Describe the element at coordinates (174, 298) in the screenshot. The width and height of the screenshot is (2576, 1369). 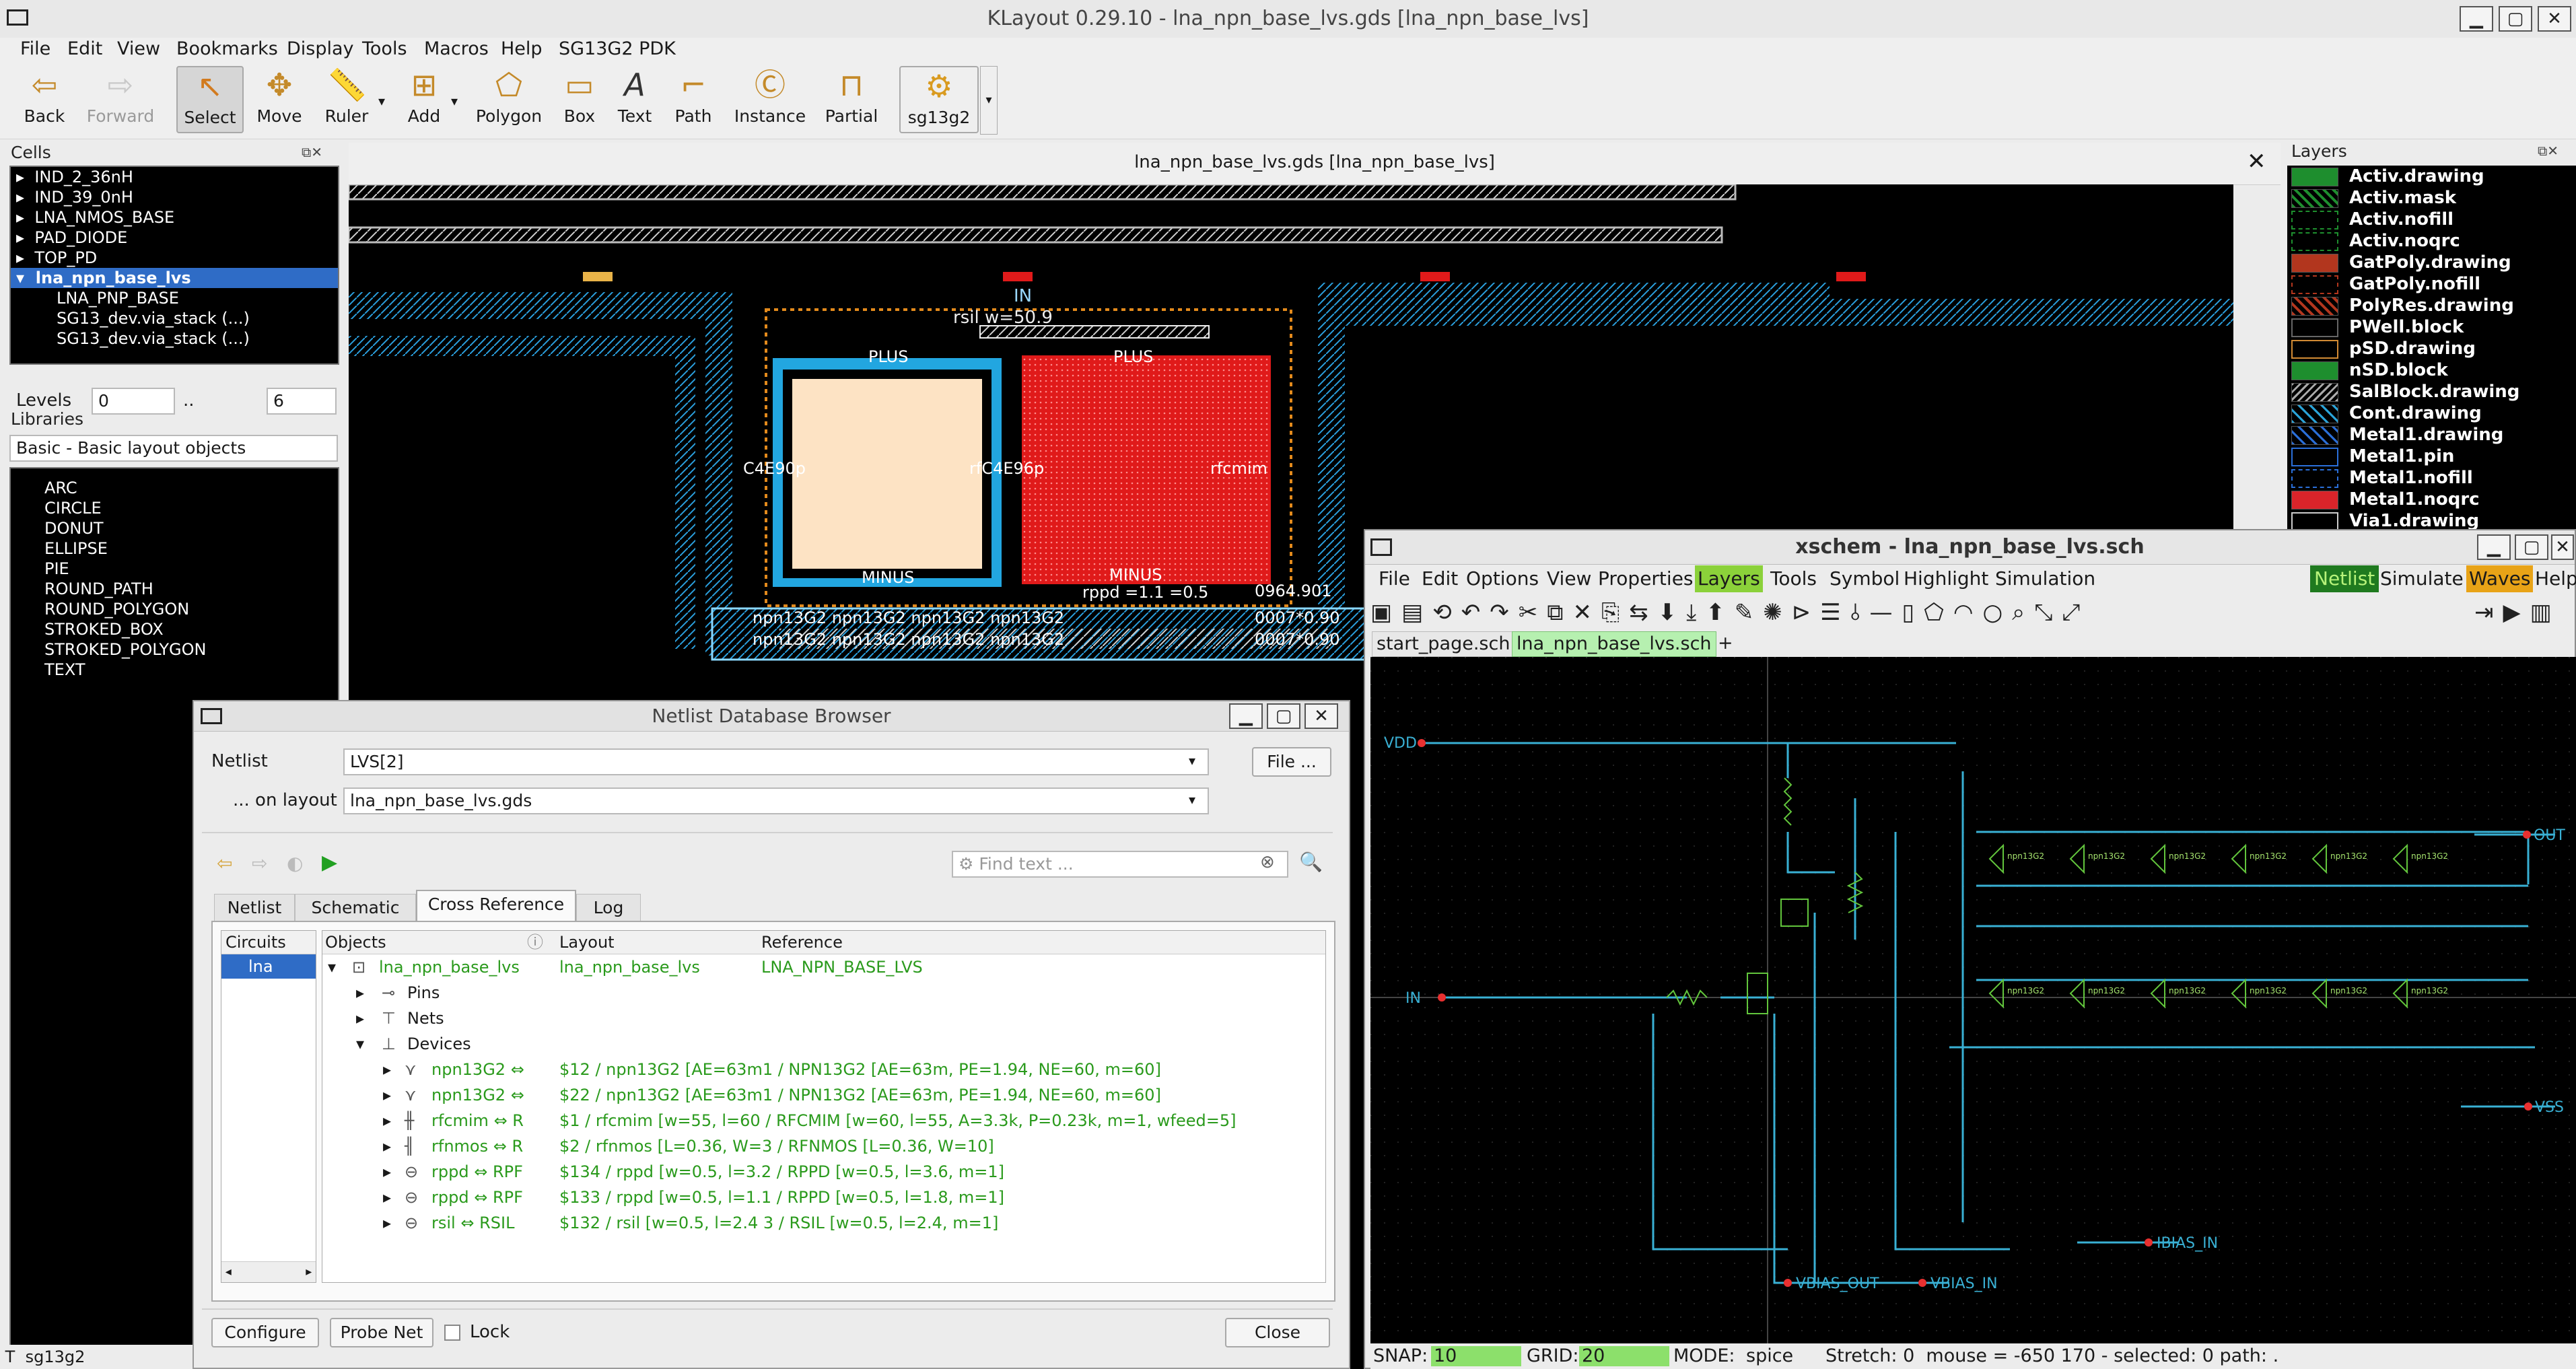
I see `cell-item: LNA_PNP_BASE` at that location.